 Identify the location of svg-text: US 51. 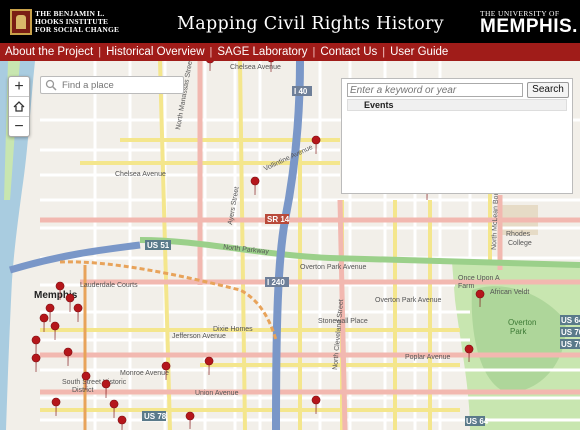
(158, 245).